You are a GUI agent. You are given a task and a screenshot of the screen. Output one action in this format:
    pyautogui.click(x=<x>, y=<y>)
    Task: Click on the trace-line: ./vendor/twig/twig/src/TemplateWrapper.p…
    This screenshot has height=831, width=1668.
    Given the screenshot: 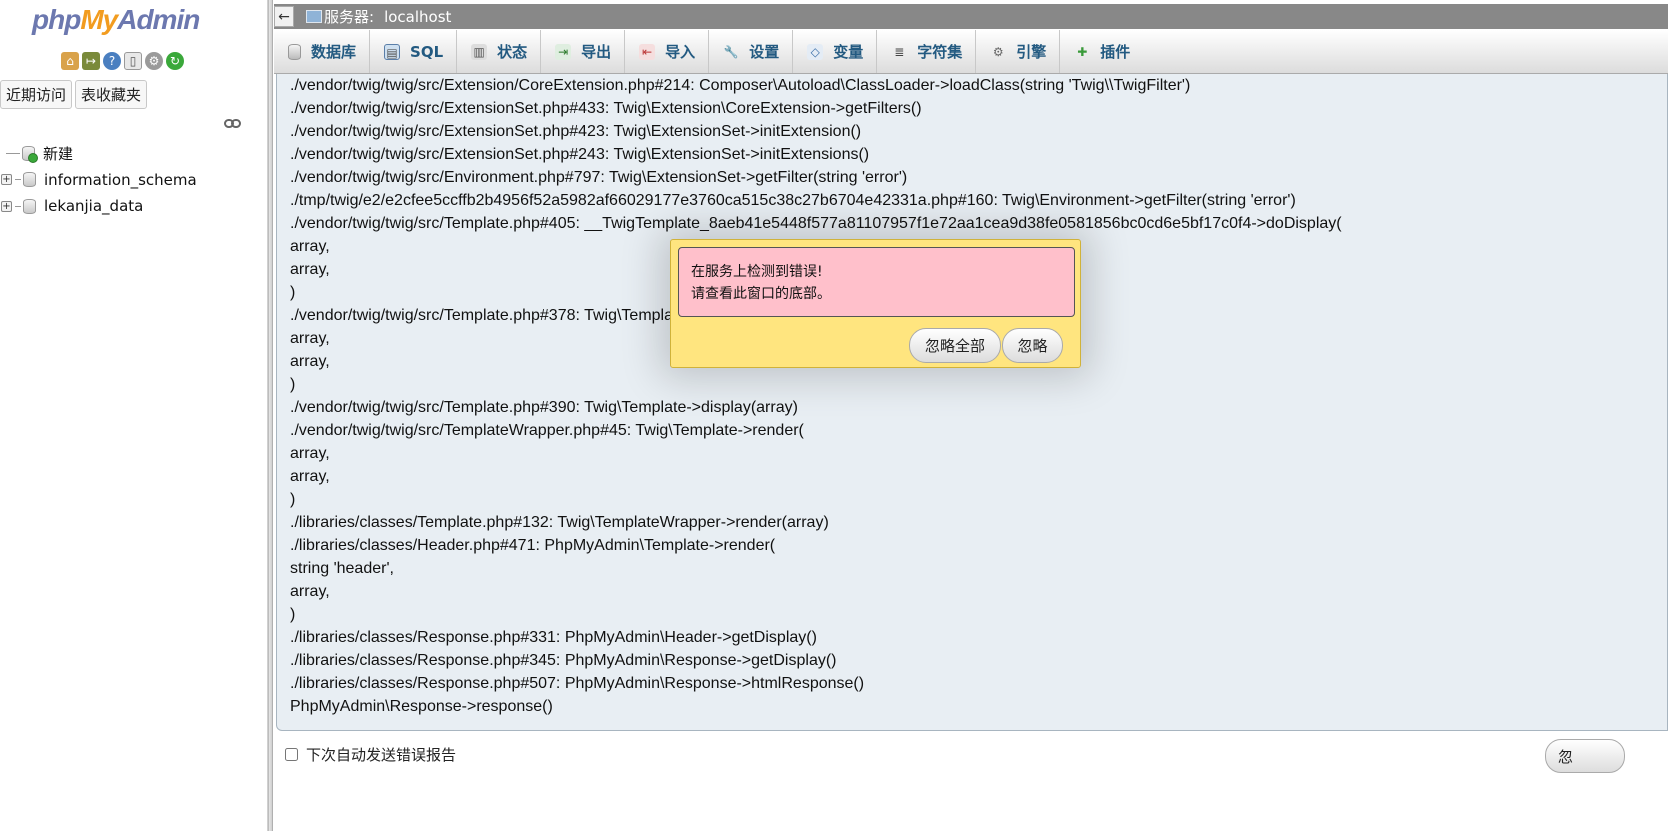 What is the action you would take?
    pyautogui.click(x=547, y=430)
    